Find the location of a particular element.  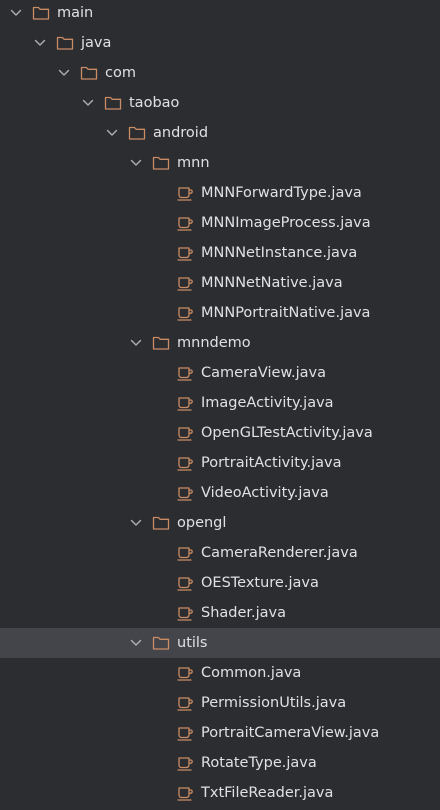

folder-label: java is located at coordinates (96, 43).